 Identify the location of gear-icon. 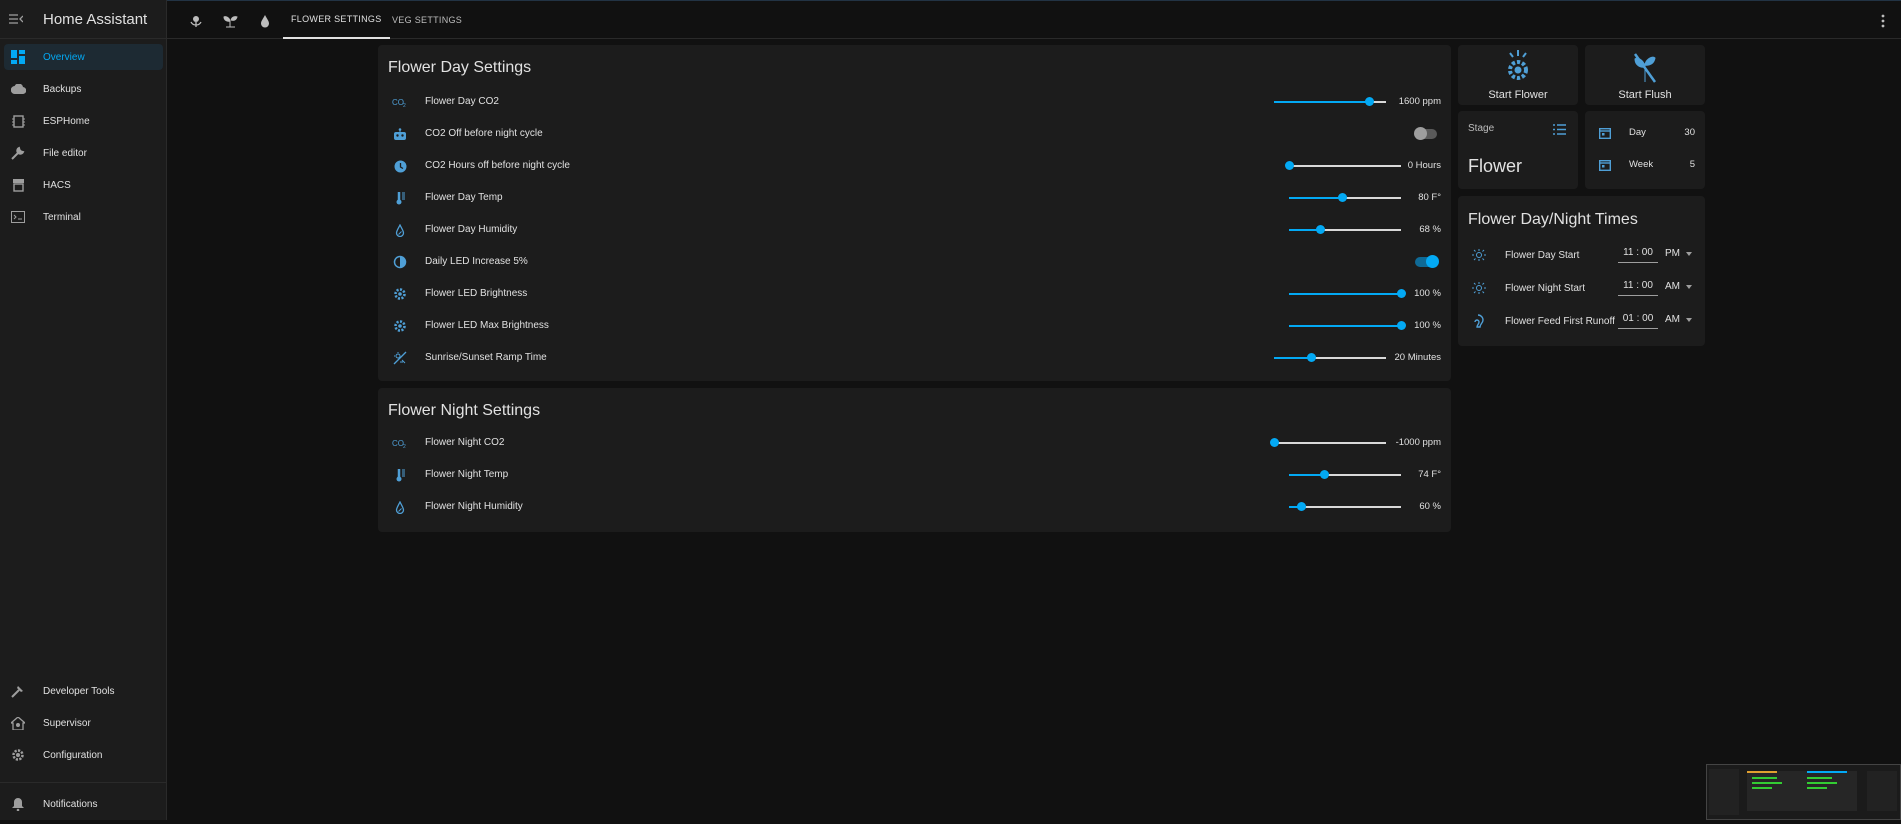
(18, 755).